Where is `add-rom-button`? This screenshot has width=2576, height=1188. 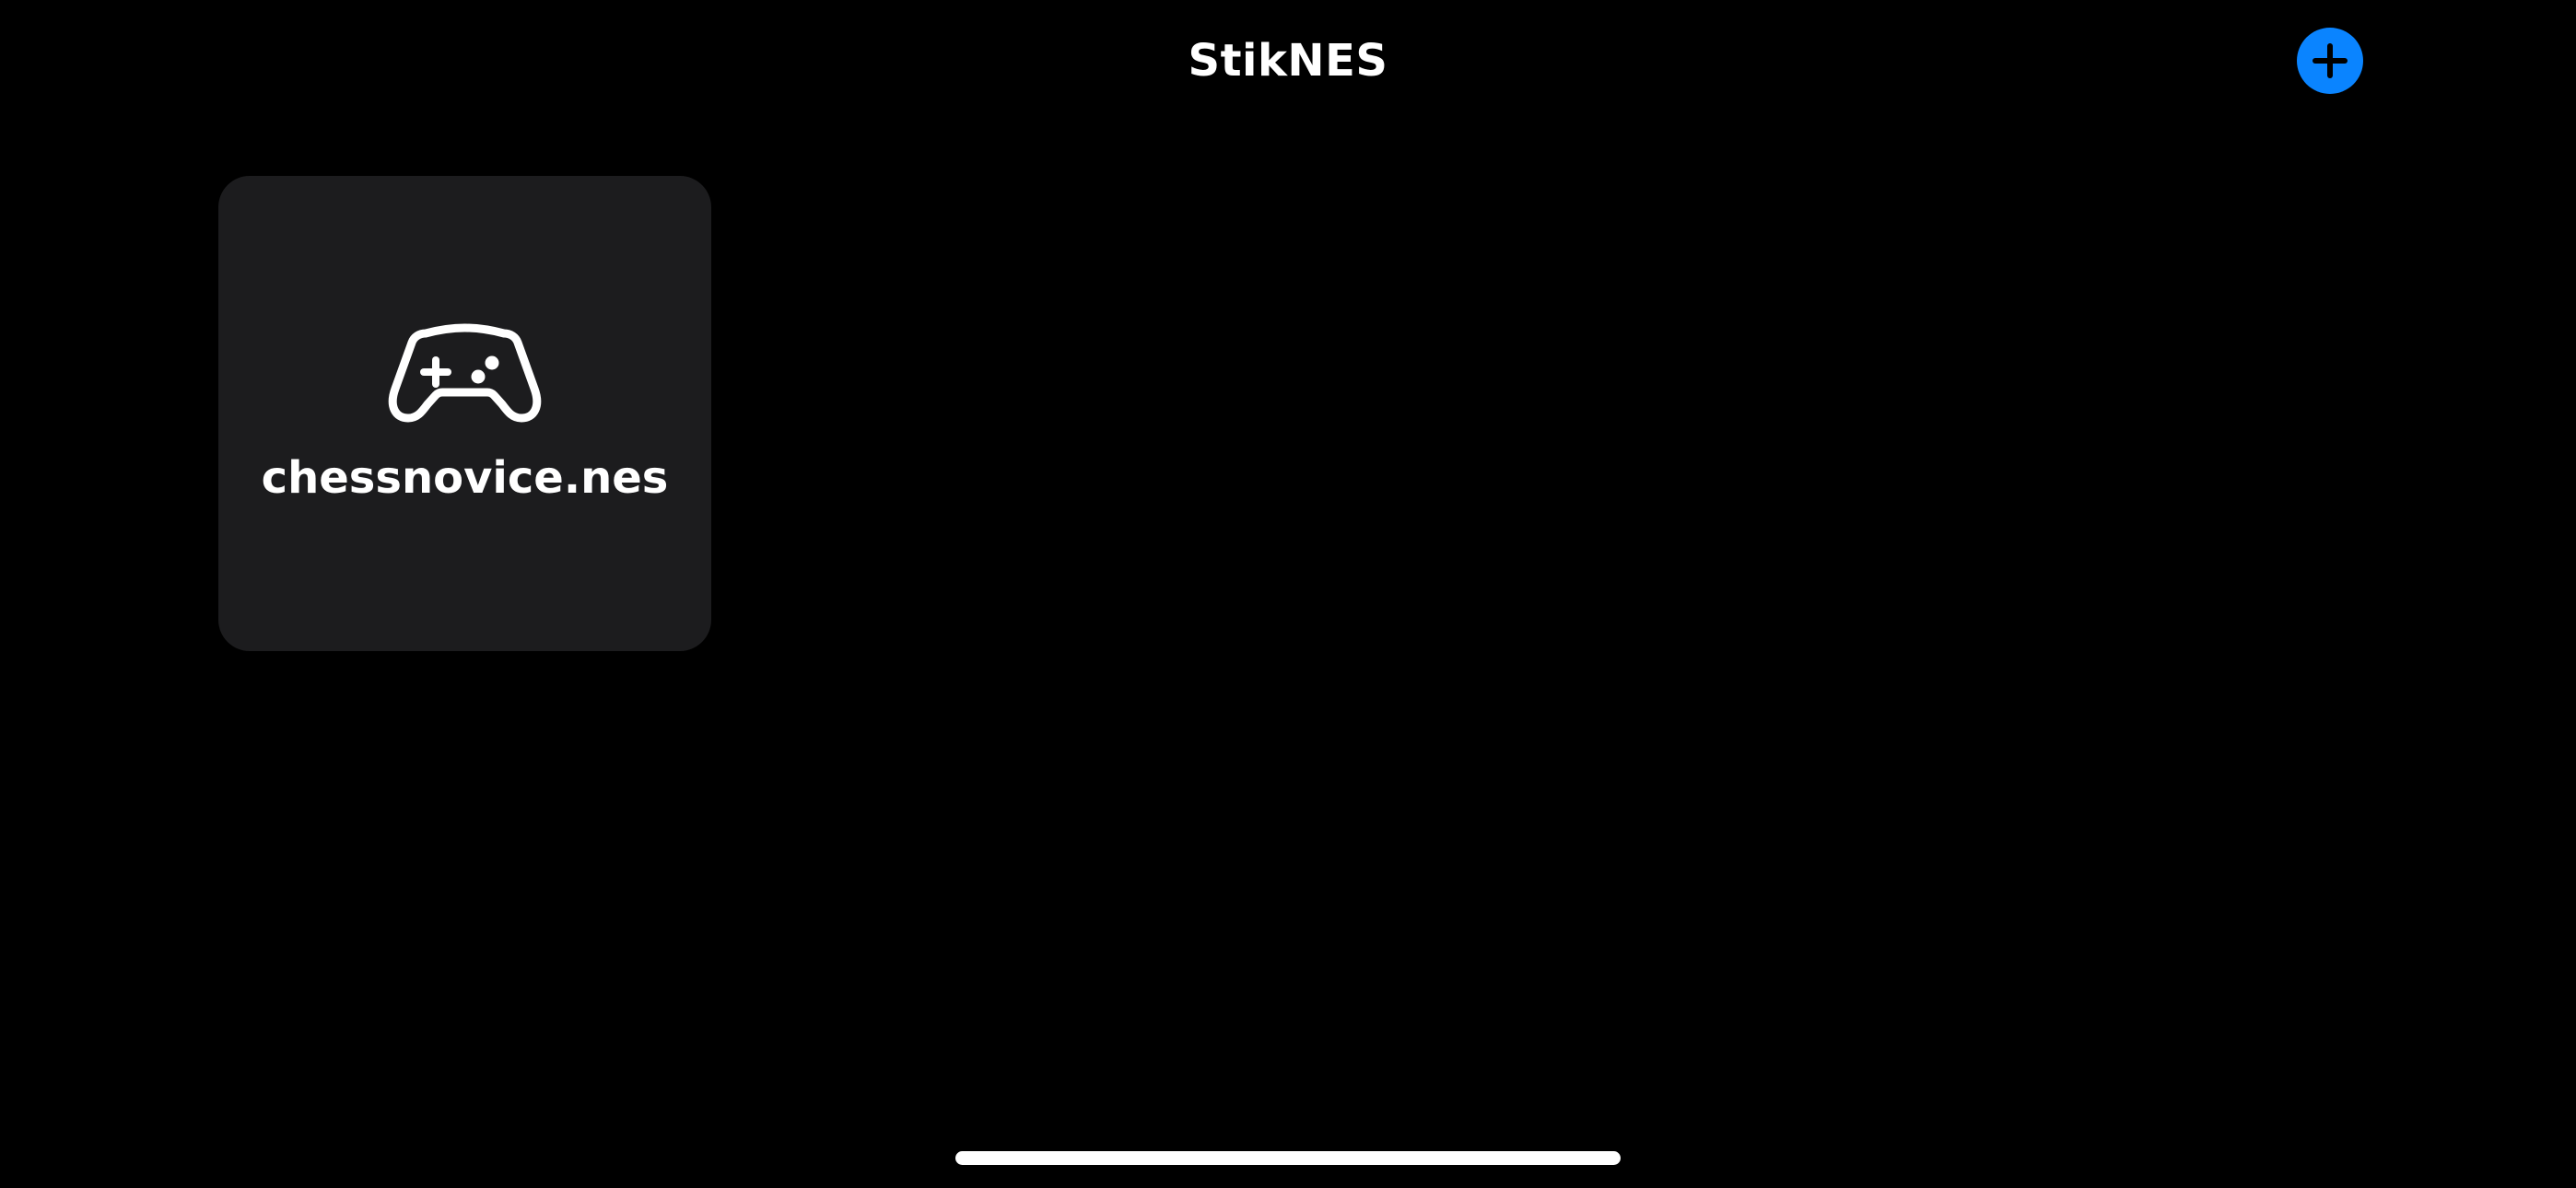 add-rom-button is located at coordinates (2330, 61).